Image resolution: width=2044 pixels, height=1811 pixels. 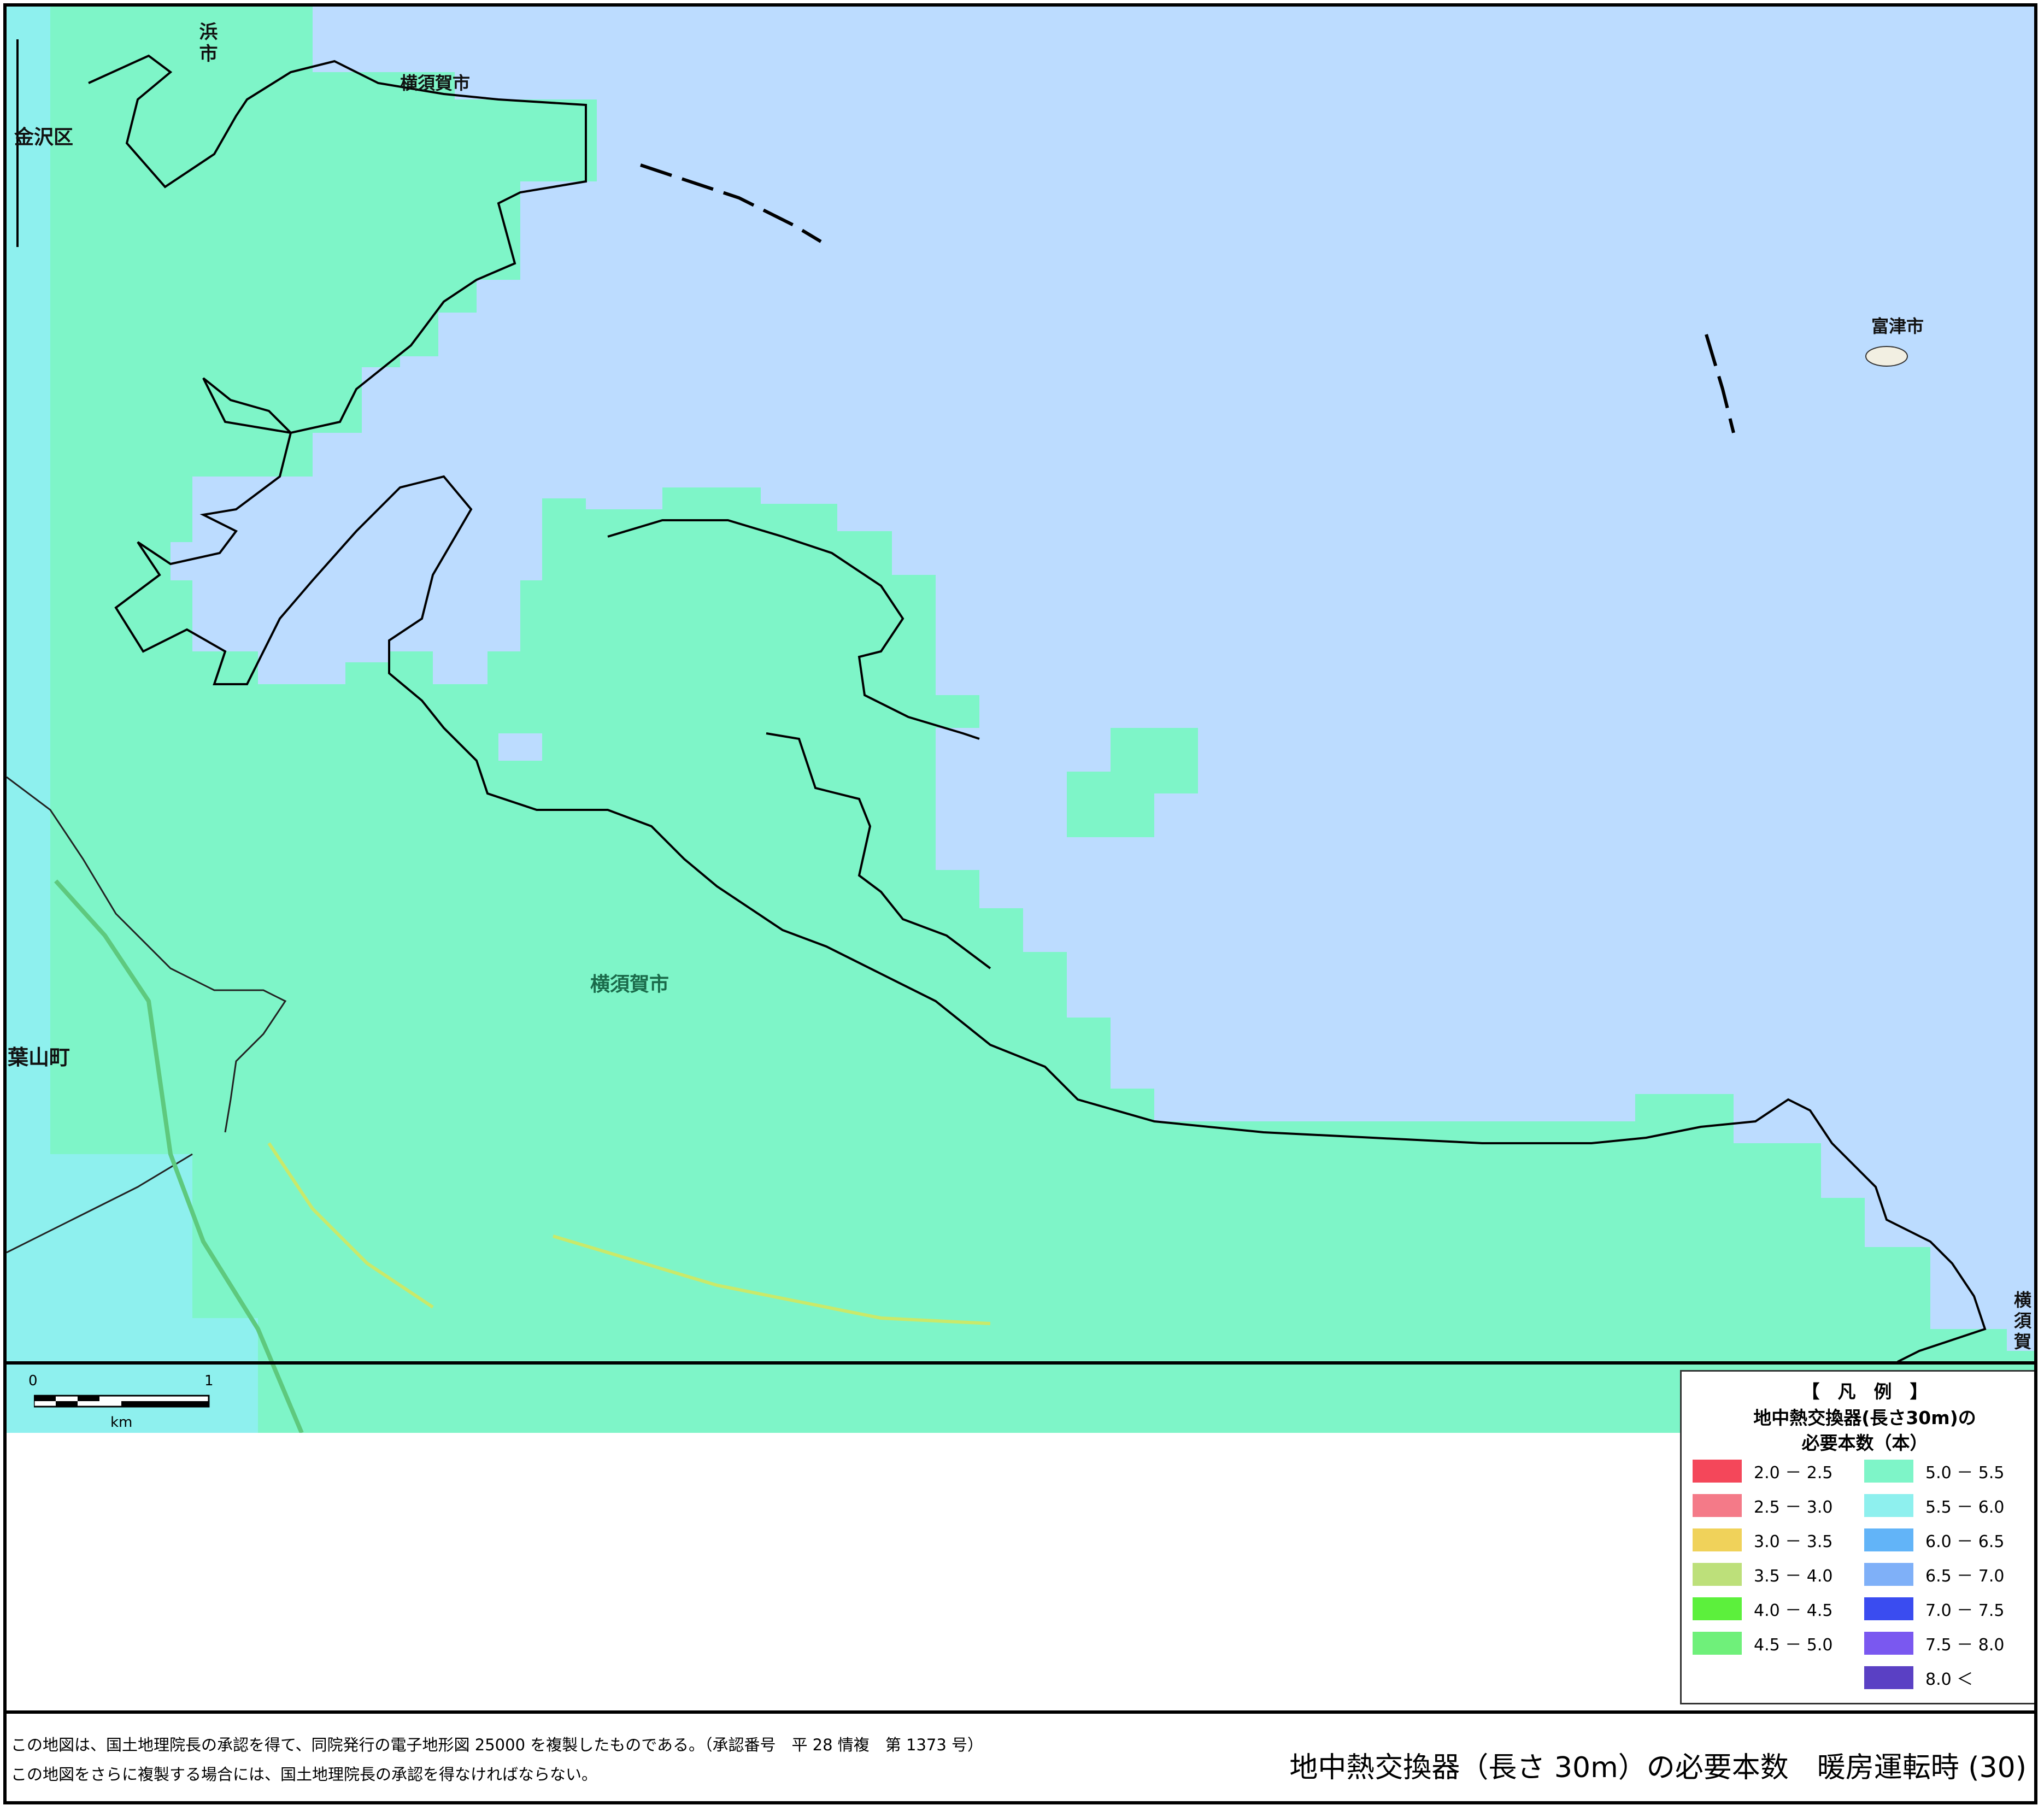 I want to click on legend-item: 7.0 － 7.5, so click(x=1934, y=1609).